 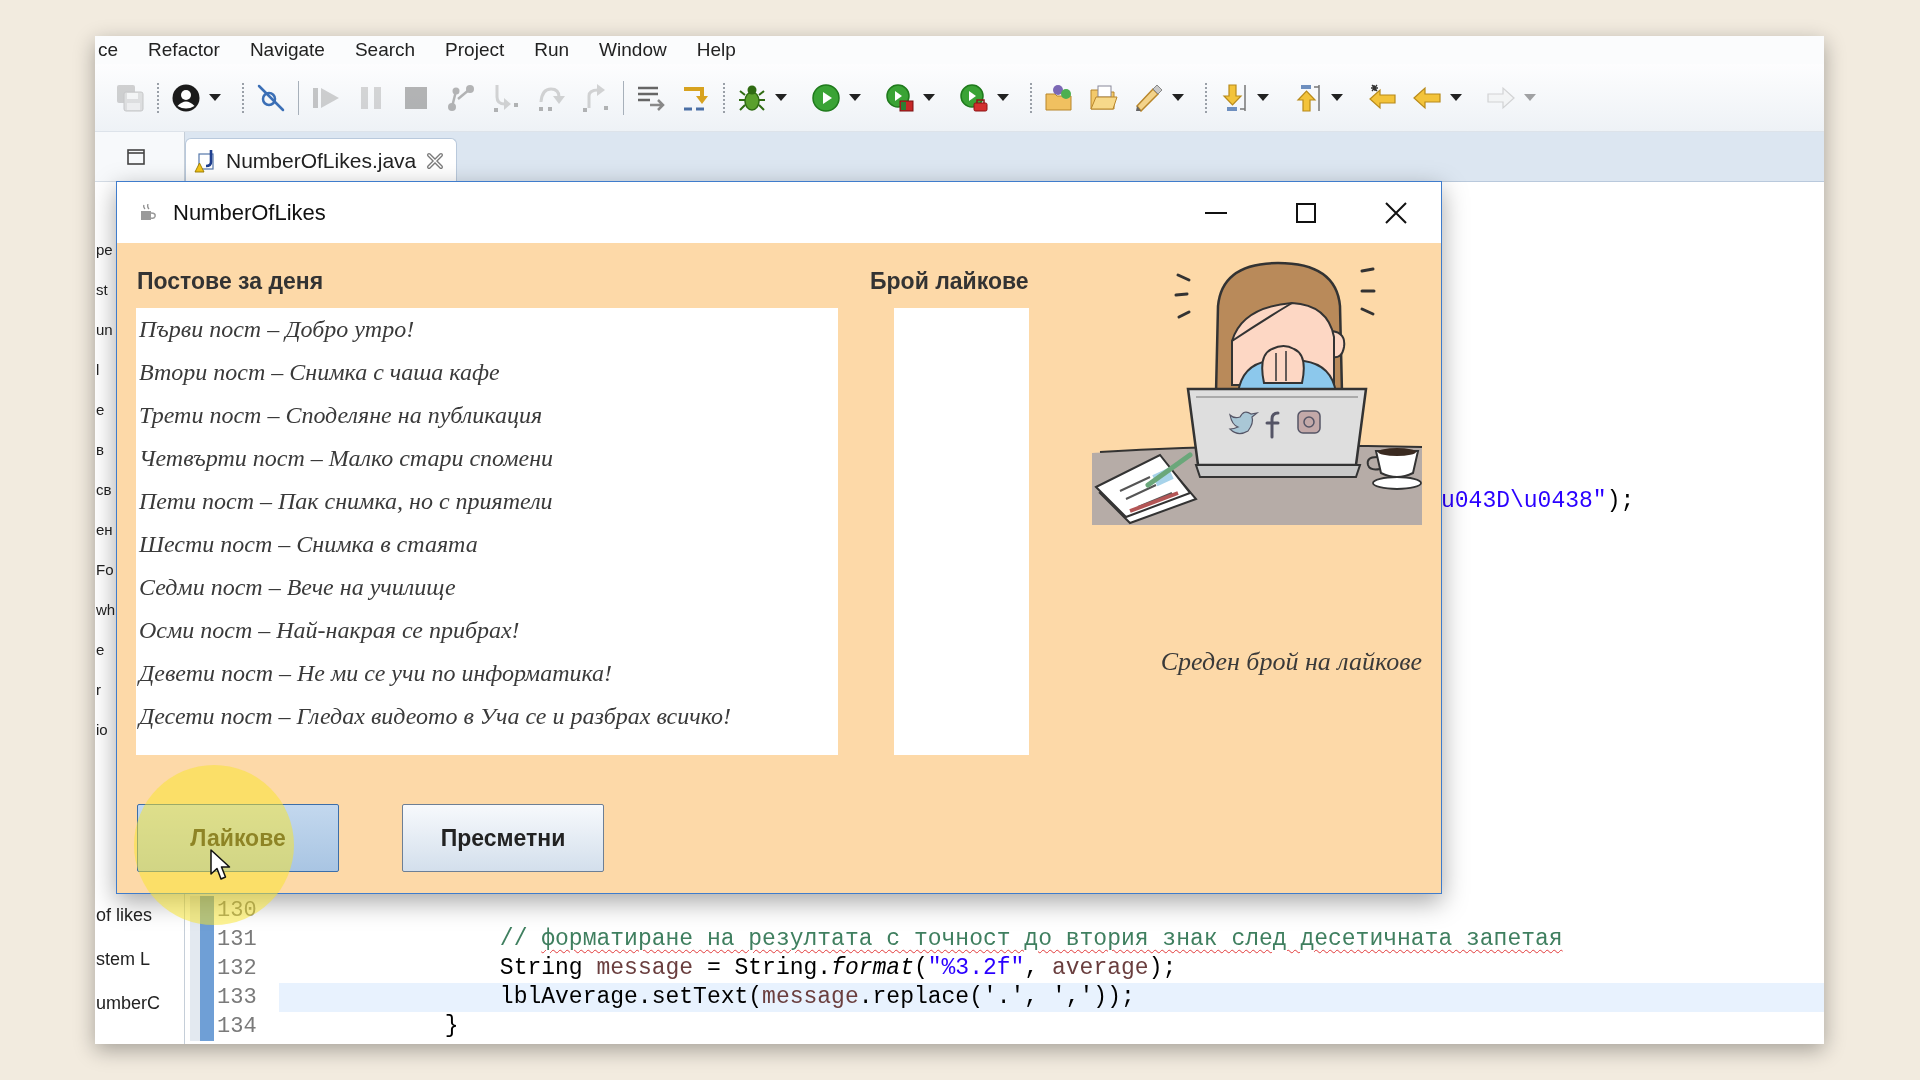 I want to click on arrow-down-icon, so click(x=1234, y=97).